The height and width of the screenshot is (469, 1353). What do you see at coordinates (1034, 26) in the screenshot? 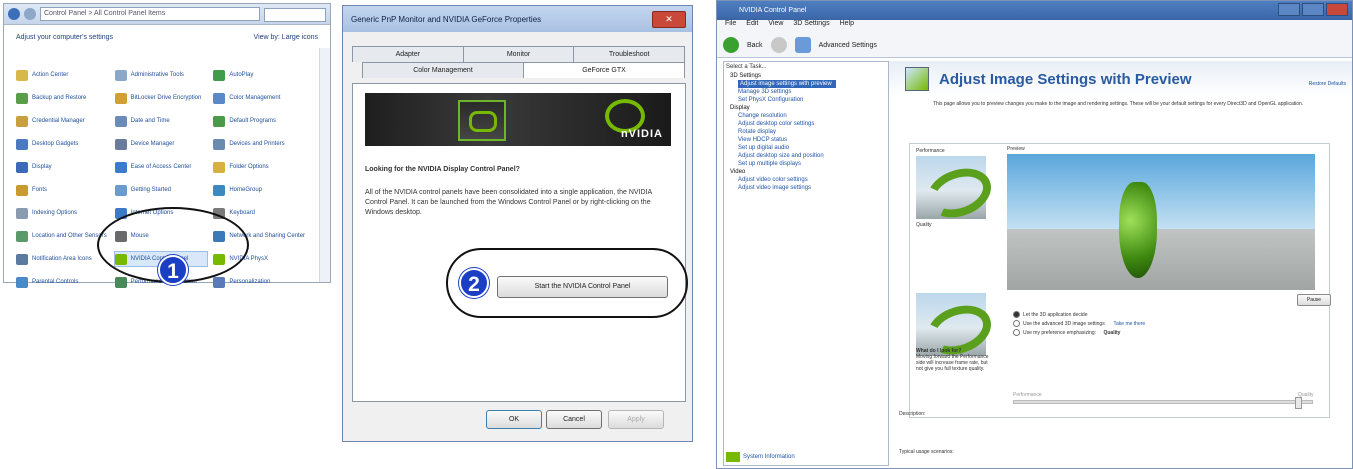
I see `menu-bar: File Edit View 3D Settings Help` at bounding box center [1034, 26].